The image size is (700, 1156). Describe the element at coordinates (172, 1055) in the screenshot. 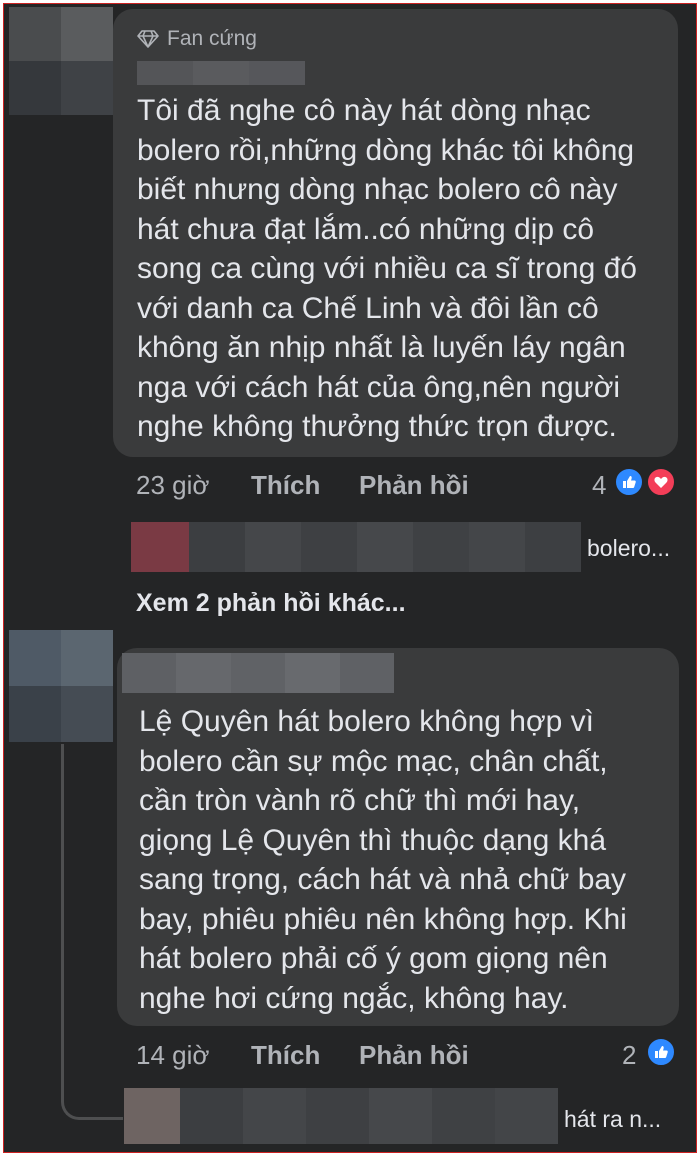

I see `comment-time: 14 giờ` at that location.